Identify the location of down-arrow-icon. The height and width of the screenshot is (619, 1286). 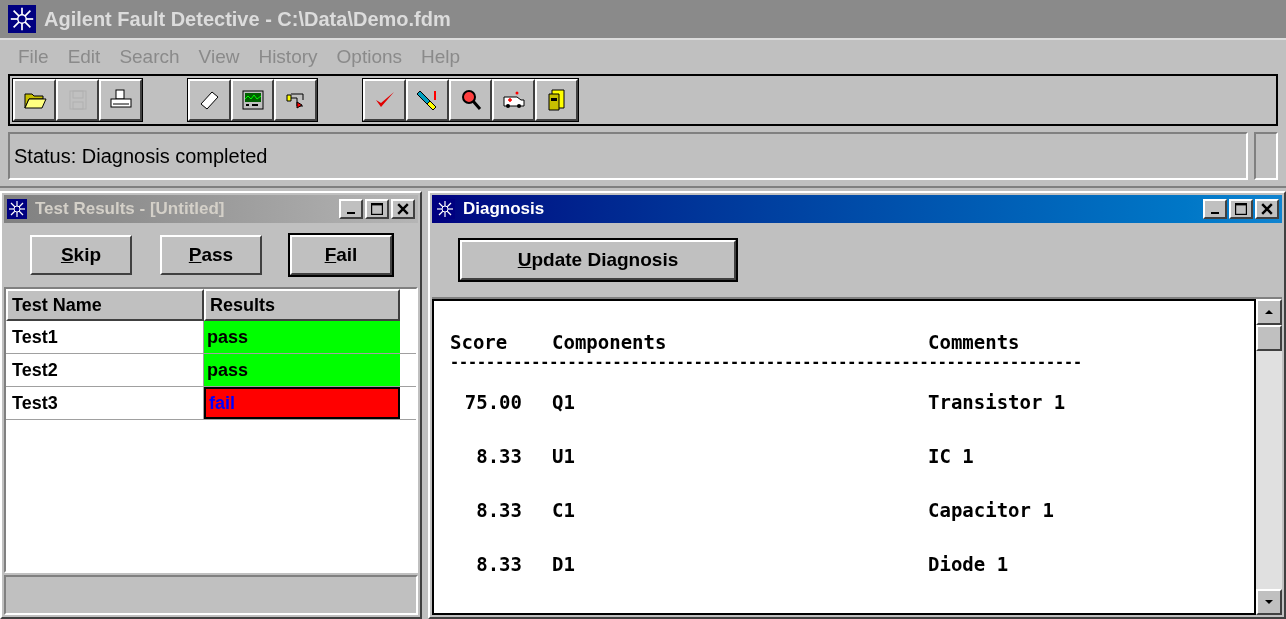
(1269, 602).